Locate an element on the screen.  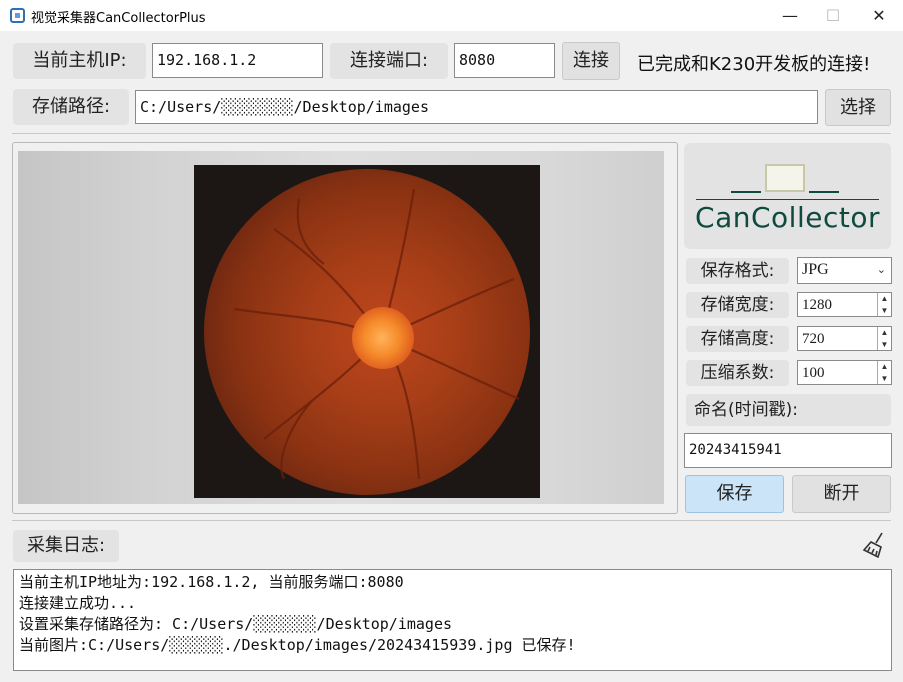
port-input: 8080 is located at coordinates (504, 60).